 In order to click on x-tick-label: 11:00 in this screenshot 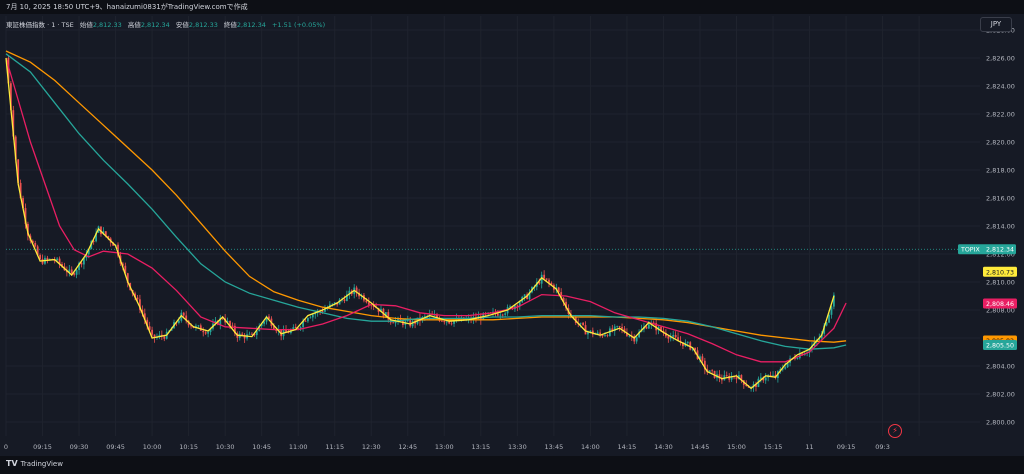, I will do `click(298, 447)`.